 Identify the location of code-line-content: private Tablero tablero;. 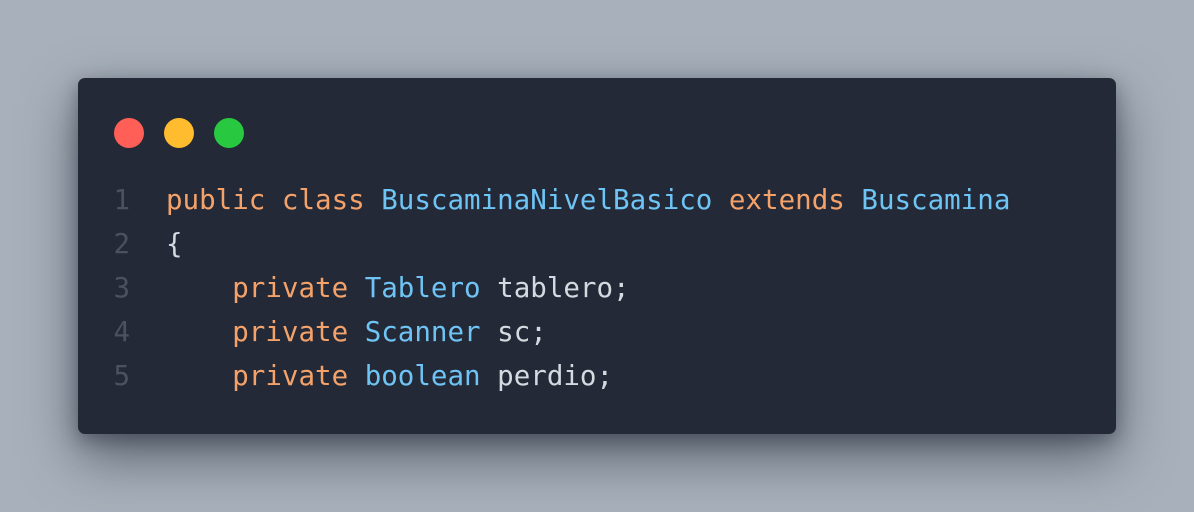
(398, 288).